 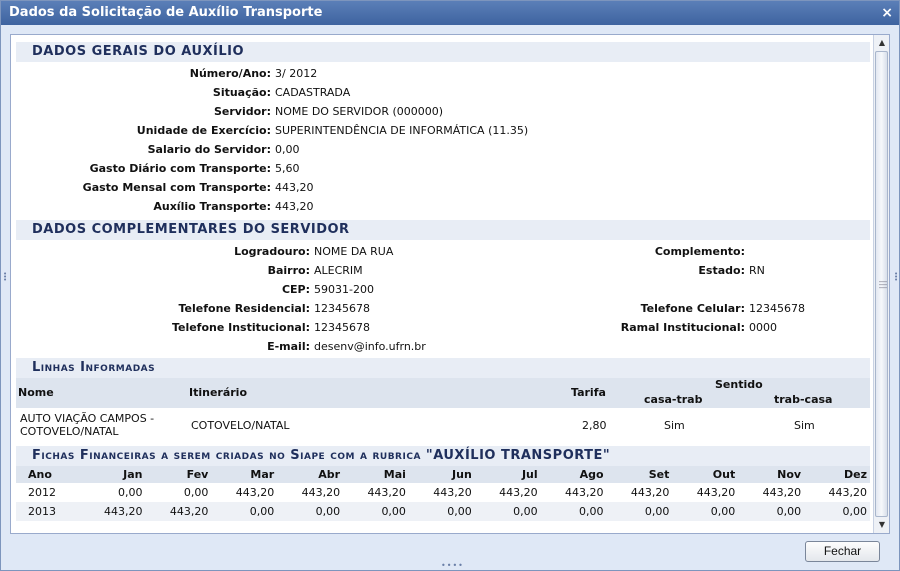 I want to click on field-value: NOME DO SERVIDOR (000000), so click(x=359, y=111).